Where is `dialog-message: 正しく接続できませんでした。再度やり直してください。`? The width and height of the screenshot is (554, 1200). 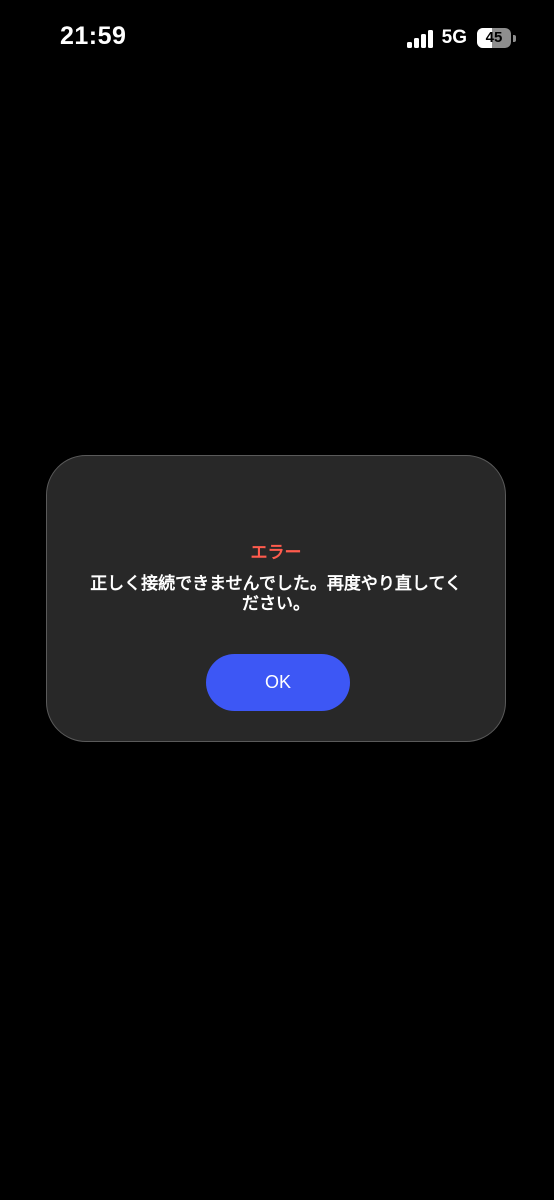
dialog-message: 正しく接続できませんでした。再度やり直してください。 is located at coordinates (276, 594).